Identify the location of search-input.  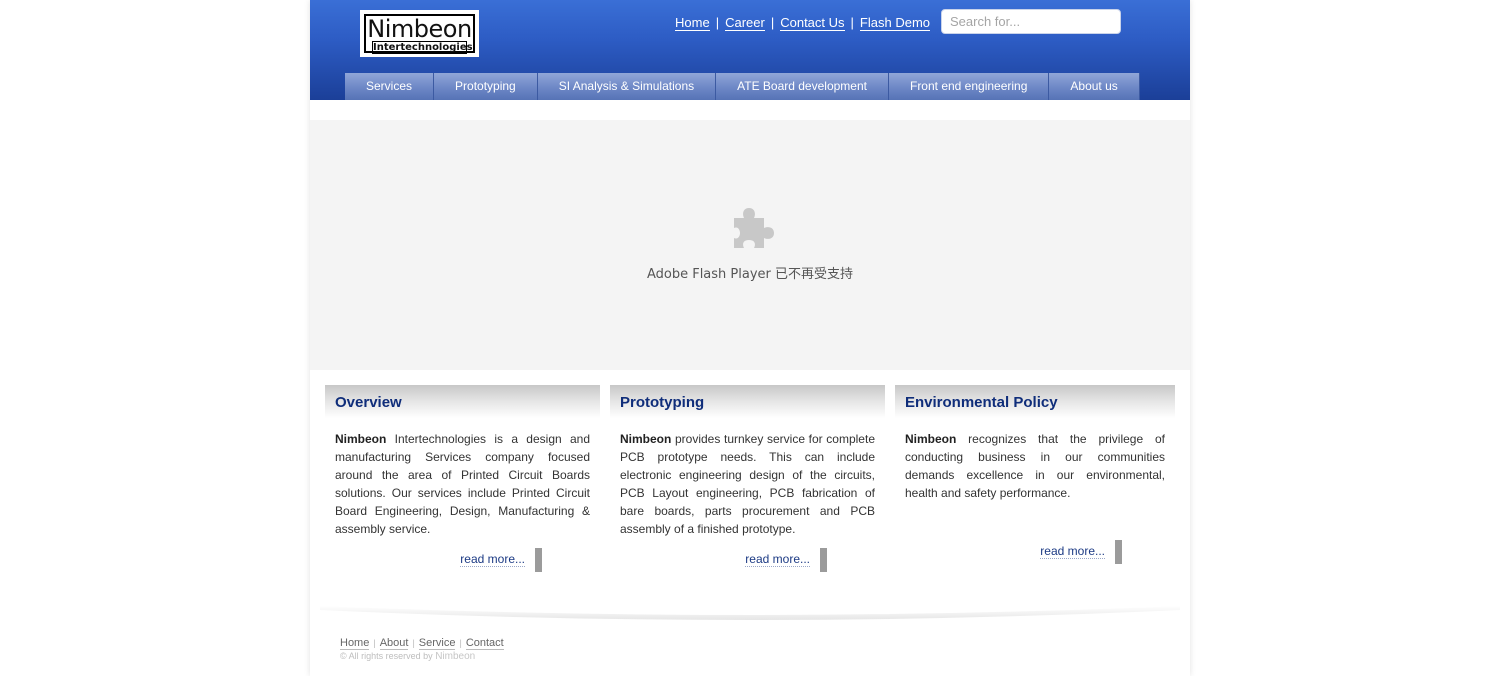
(1031, 21).